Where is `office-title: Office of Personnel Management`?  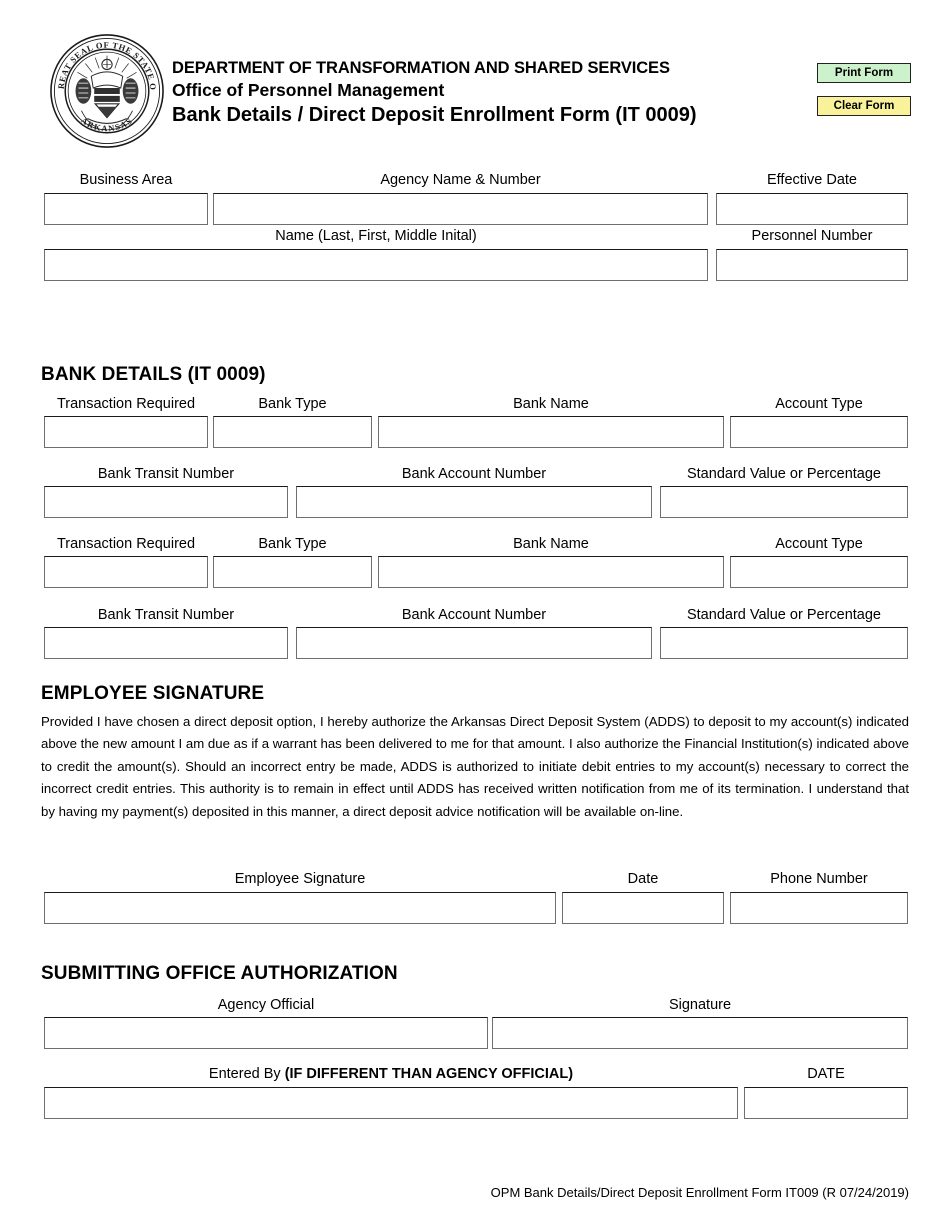 office-title: Office of Personnel Management is located at coordinates (308, 90).